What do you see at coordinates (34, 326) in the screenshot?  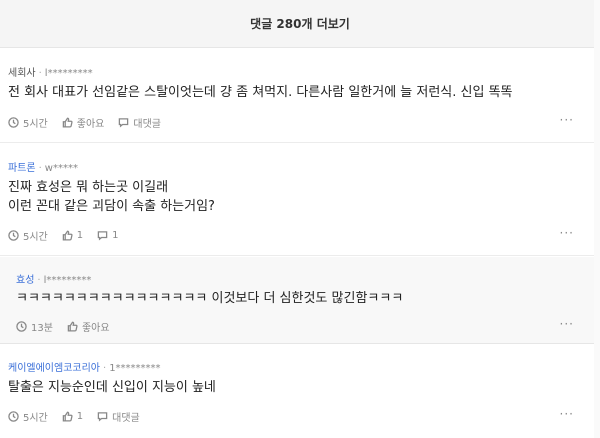 I see `time-stamp: 13분` at bounding box center [34, 326].